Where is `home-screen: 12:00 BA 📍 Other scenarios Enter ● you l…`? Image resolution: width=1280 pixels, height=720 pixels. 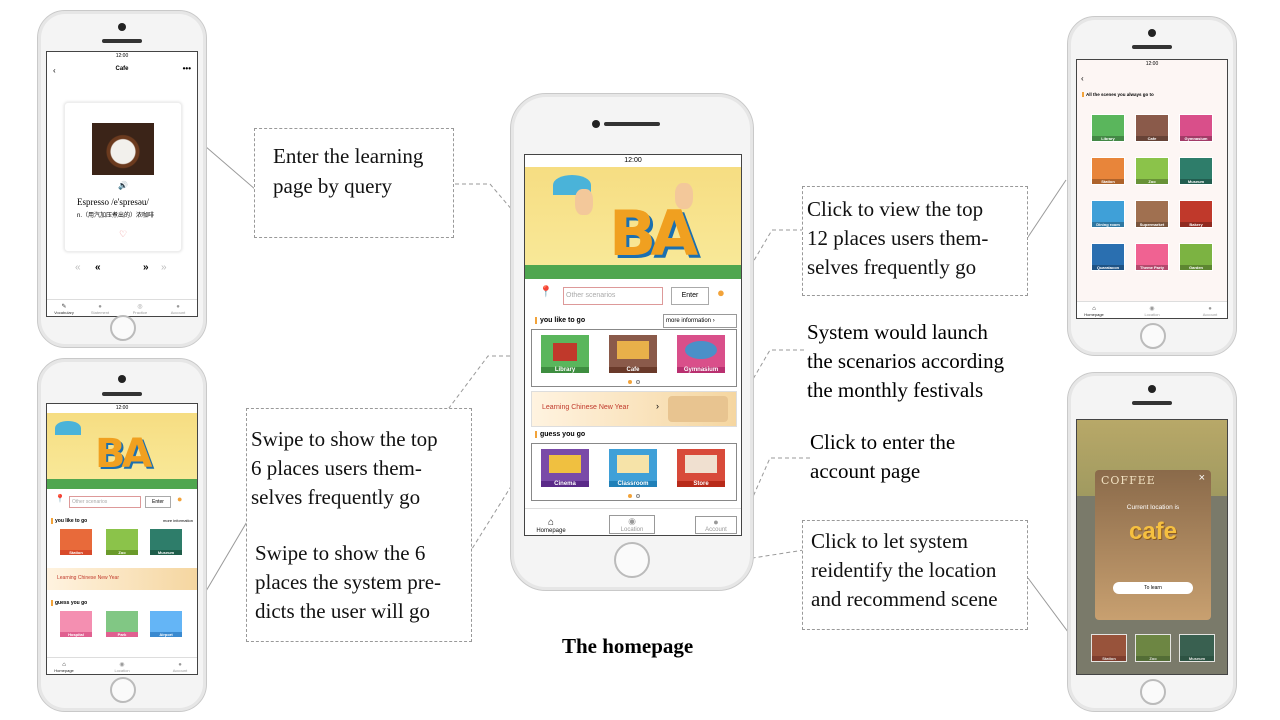 home-screen: 12:00 BA 📍 Other scenarios Enter ● you l… is located at coordinates (633, 345).